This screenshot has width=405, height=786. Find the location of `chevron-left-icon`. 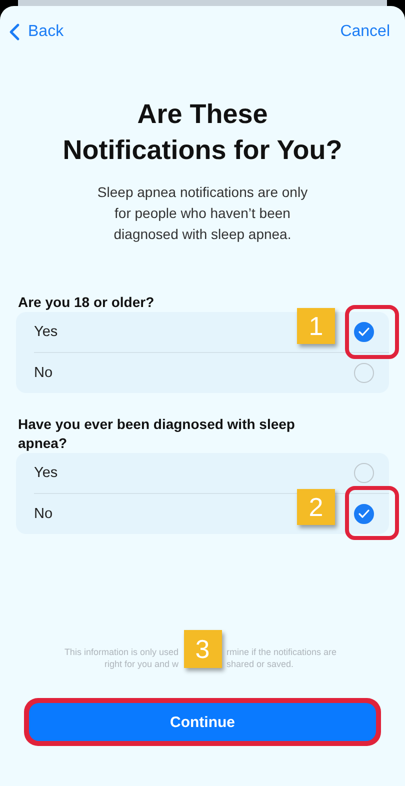

chevron-left-icon is located at coordinates (14, 32).